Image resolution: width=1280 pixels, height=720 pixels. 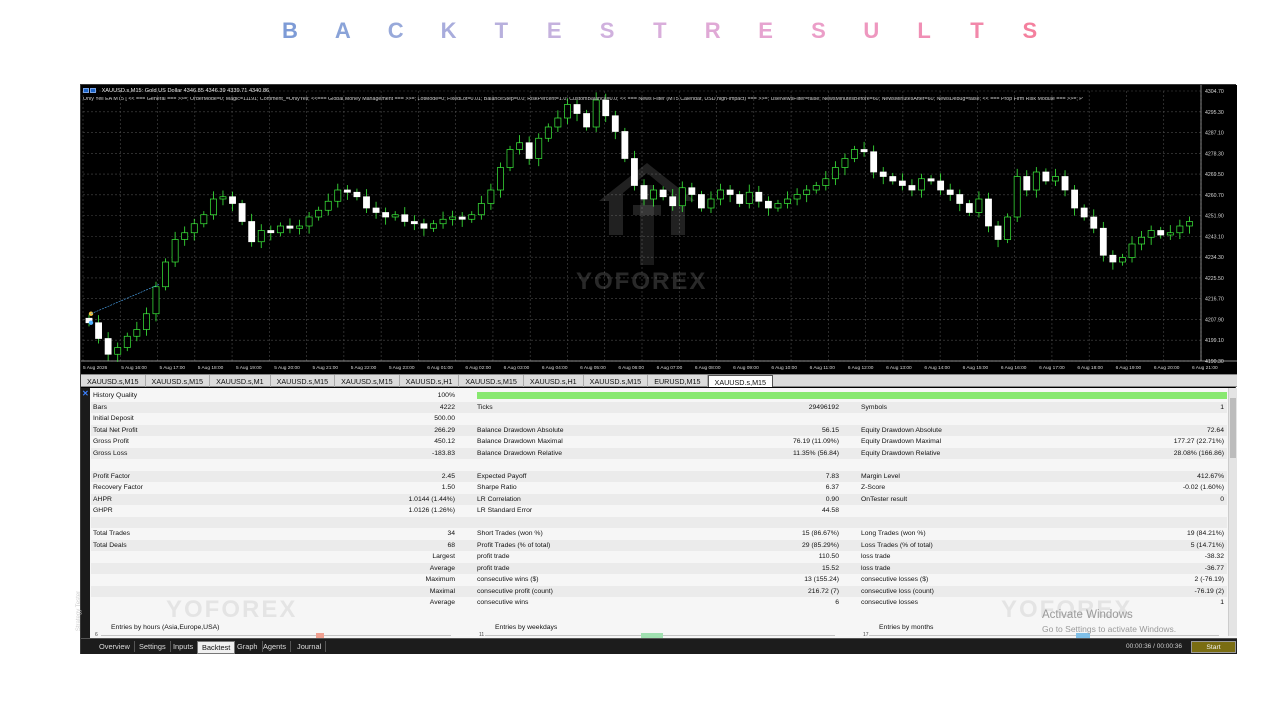 I want to click on tab-backtest: Backtest, so click(x=216, y=647).